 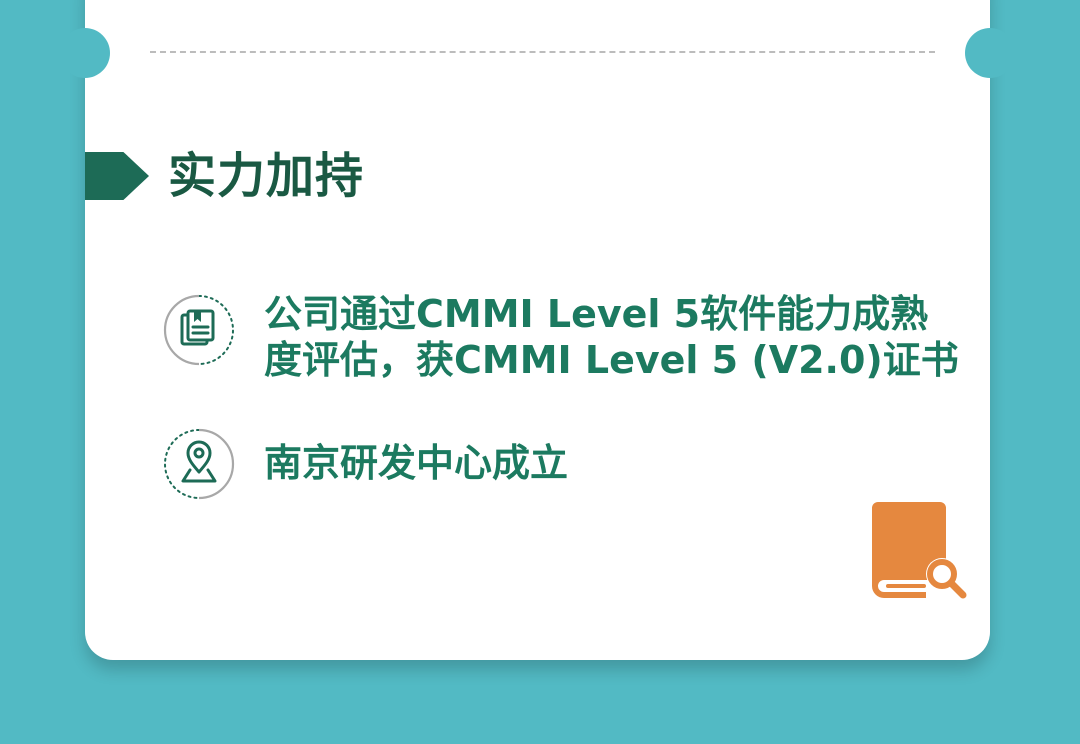 I want to click on ticket-notch-left, so click(x=85, y=53).